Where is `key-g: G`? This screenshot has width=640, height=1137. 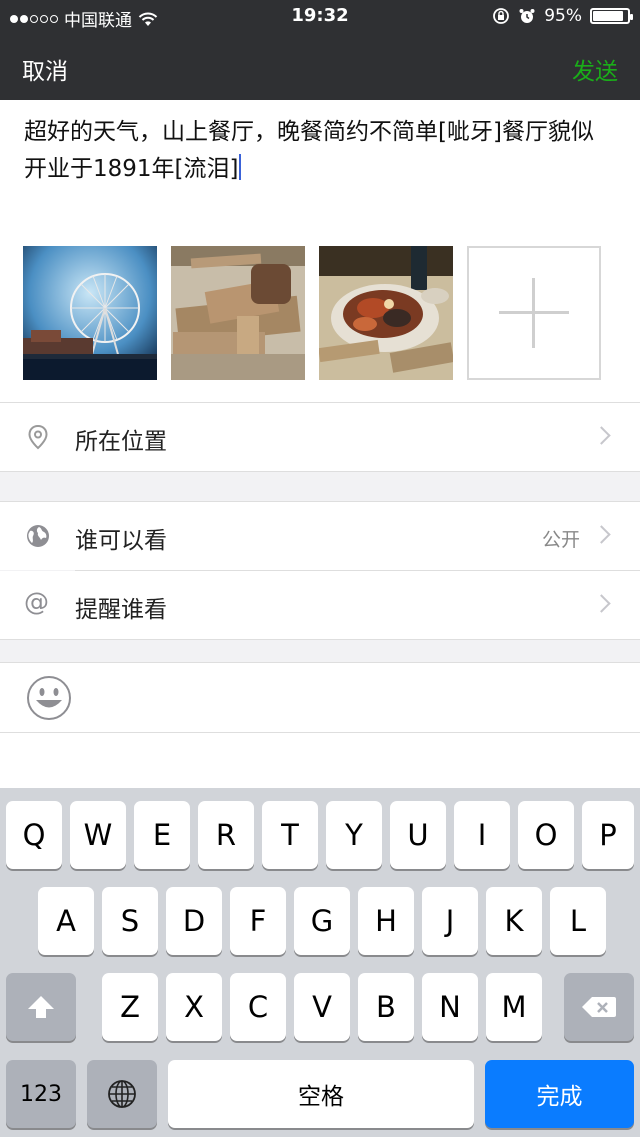 key-g: G is located at coordinates (322, 921).